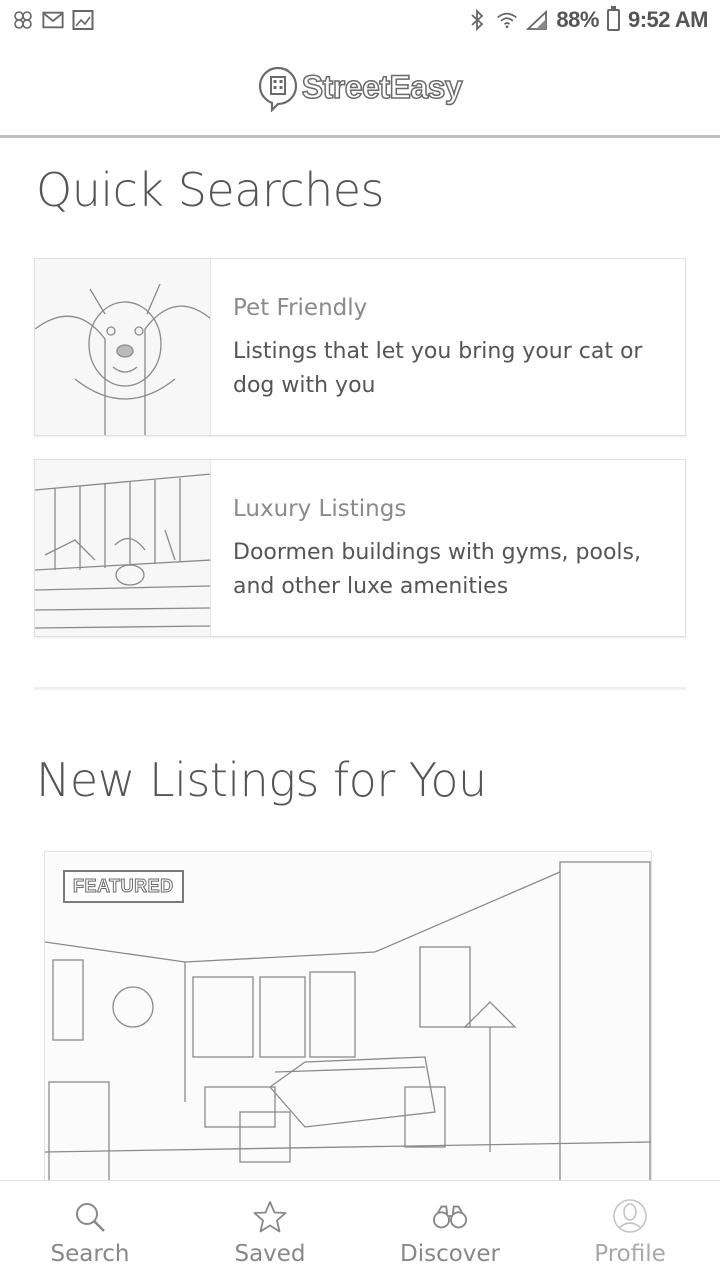 This screenshot has height=1280, width=720. Describe the element at coordinates (300, 308) in the screenshot. I see `quick-search-name: Pet Friendly` at that location.